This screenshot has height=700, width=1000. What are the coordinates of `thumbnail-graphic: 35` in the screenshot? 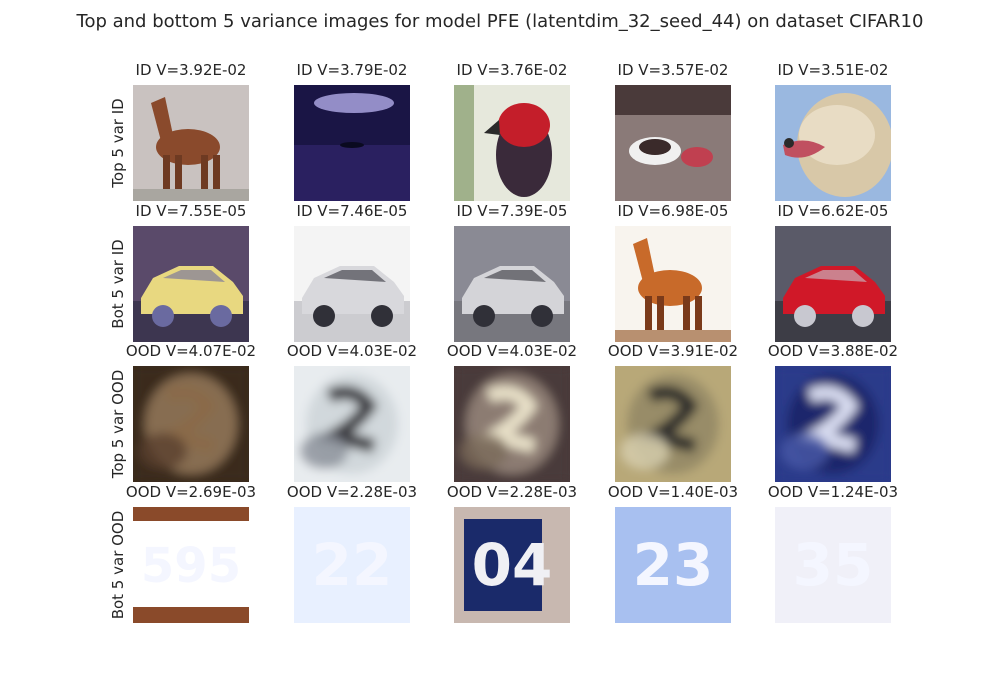 It's located at (833, 565).